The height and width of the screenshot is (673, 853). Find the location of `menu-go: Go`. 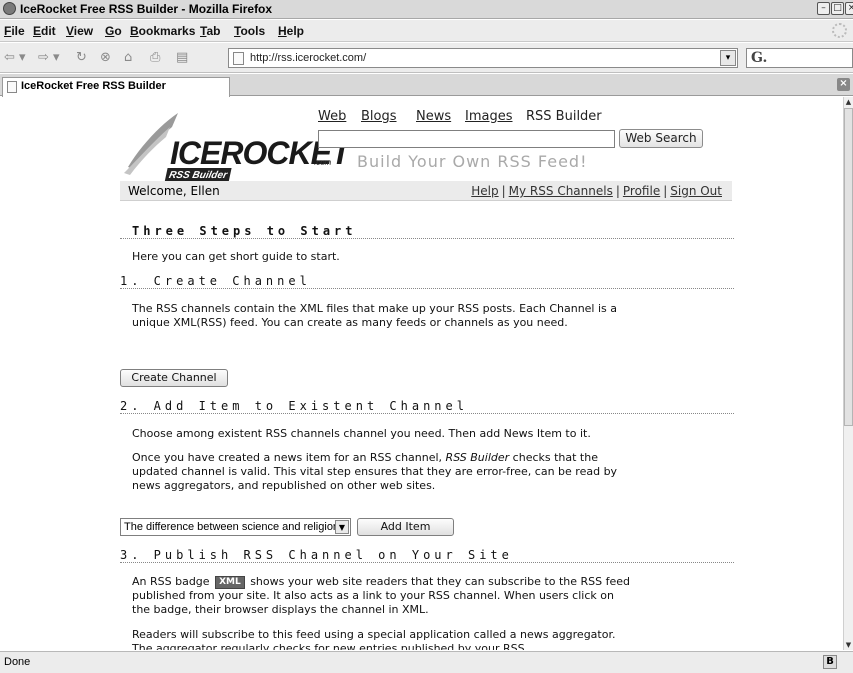

menu-go: Go is located at coordinates (113, 31).